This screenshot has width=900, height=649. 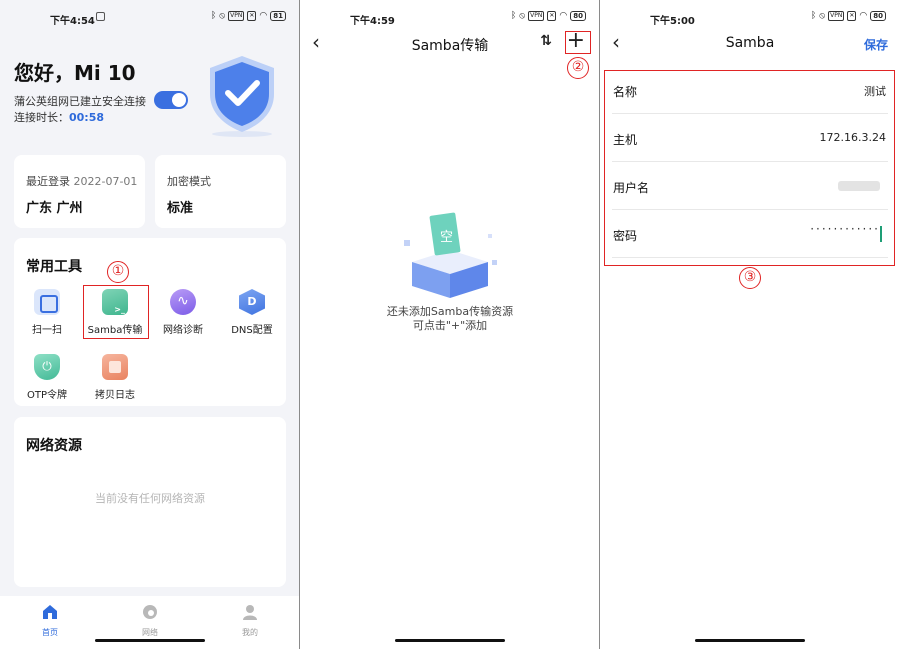 What do you see at coordinates (250, 612) in the screenshot?
I see `user-icon` at bounding box center [250, 612].